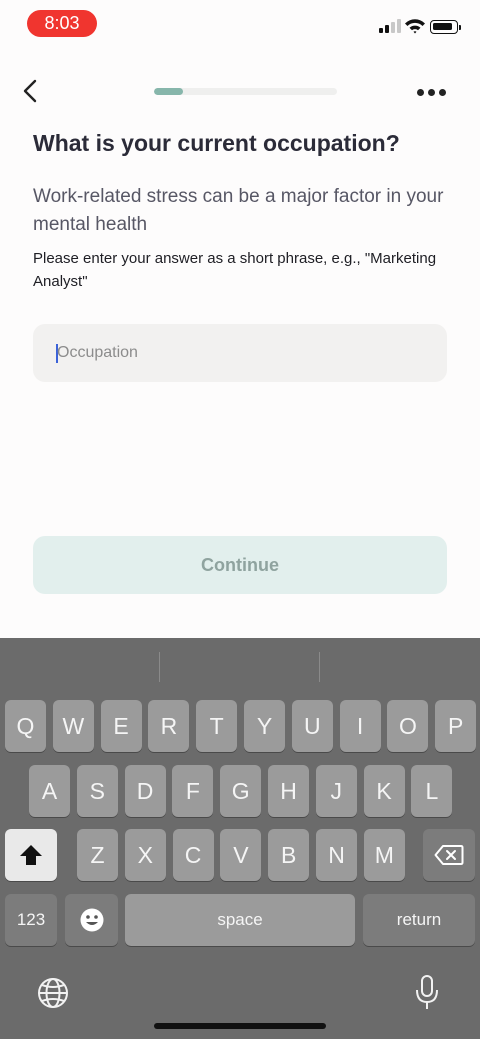 This screenshot has height=1039, width=480. Describe the element at coordinates (312, 726) in the screenshot. I see `key-u: U` at that location.